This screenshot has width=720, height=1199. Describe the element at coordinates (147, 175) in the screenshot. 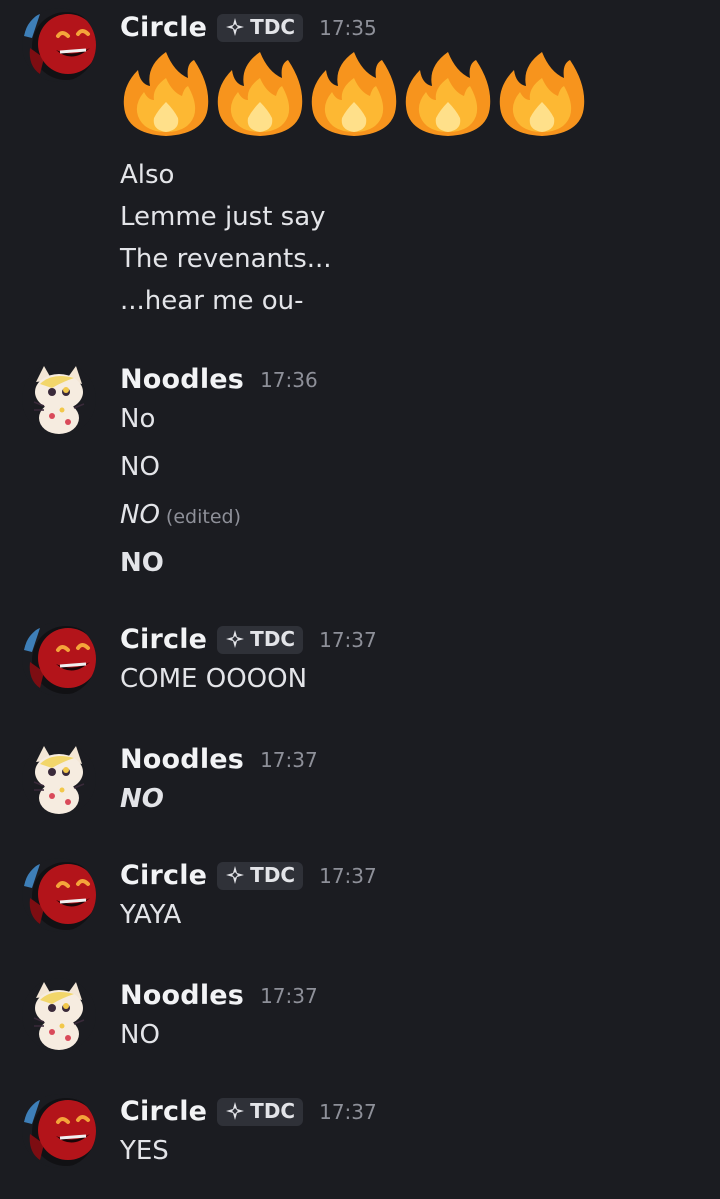

I see `message-text: Also` at that location.